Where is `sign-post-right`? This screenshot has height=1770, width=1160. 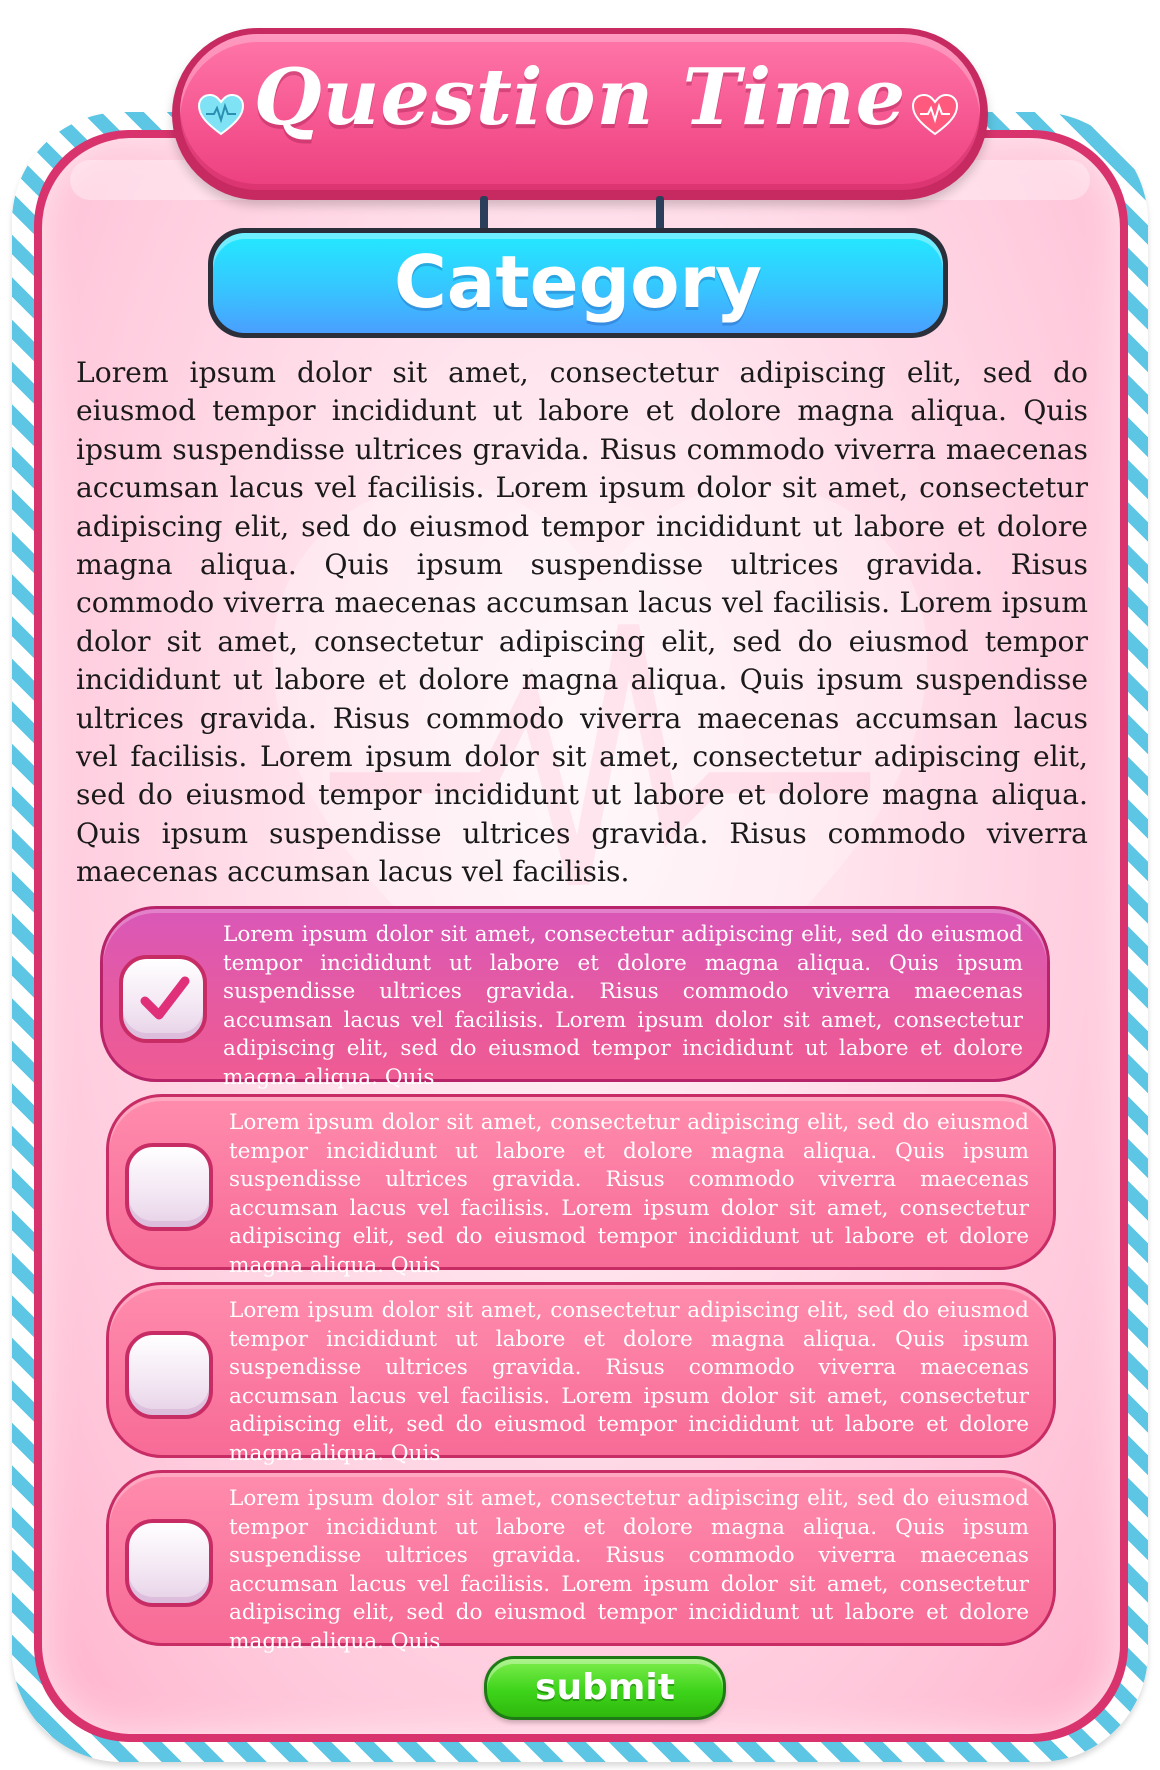 sign-post-right is located at coordinates (660, 214).